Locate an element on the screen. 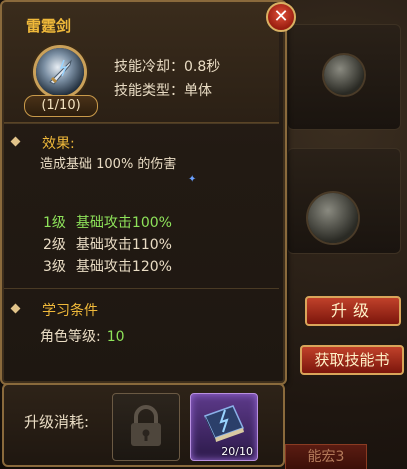  requirement-value: 10 is located at coordinates (115, 337).